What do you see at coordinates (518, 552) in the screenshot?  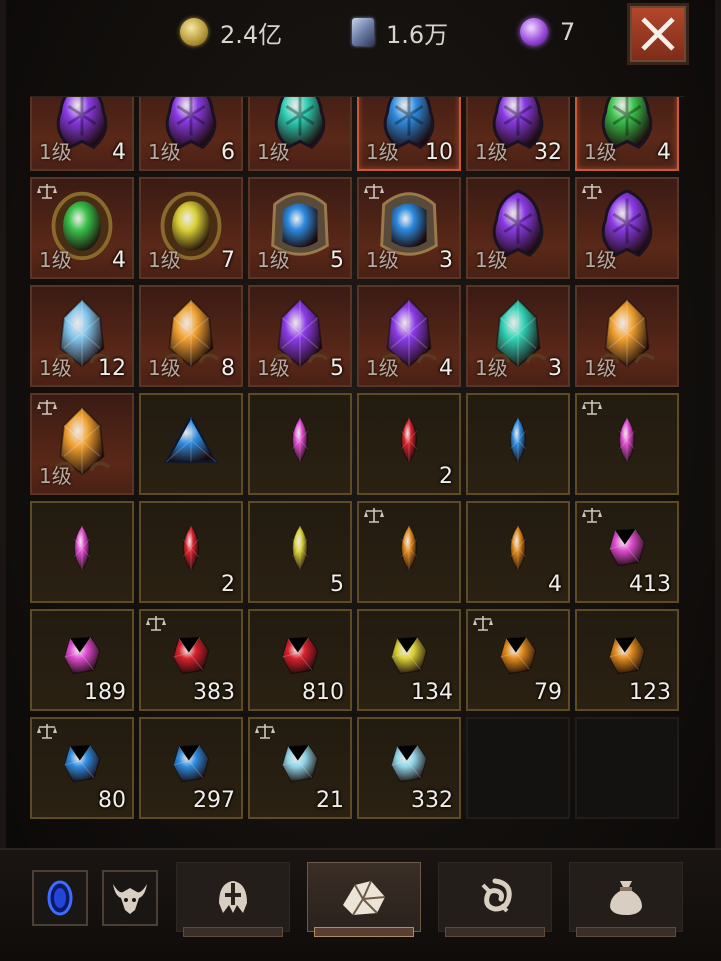 I see `inventory-slot: 4` at bounding box center [518, 552].